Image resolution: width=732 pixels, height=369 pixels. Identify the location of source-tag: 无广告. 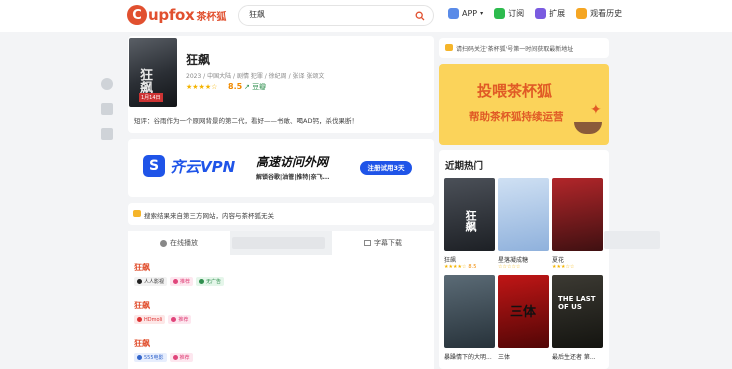
(210, 281).